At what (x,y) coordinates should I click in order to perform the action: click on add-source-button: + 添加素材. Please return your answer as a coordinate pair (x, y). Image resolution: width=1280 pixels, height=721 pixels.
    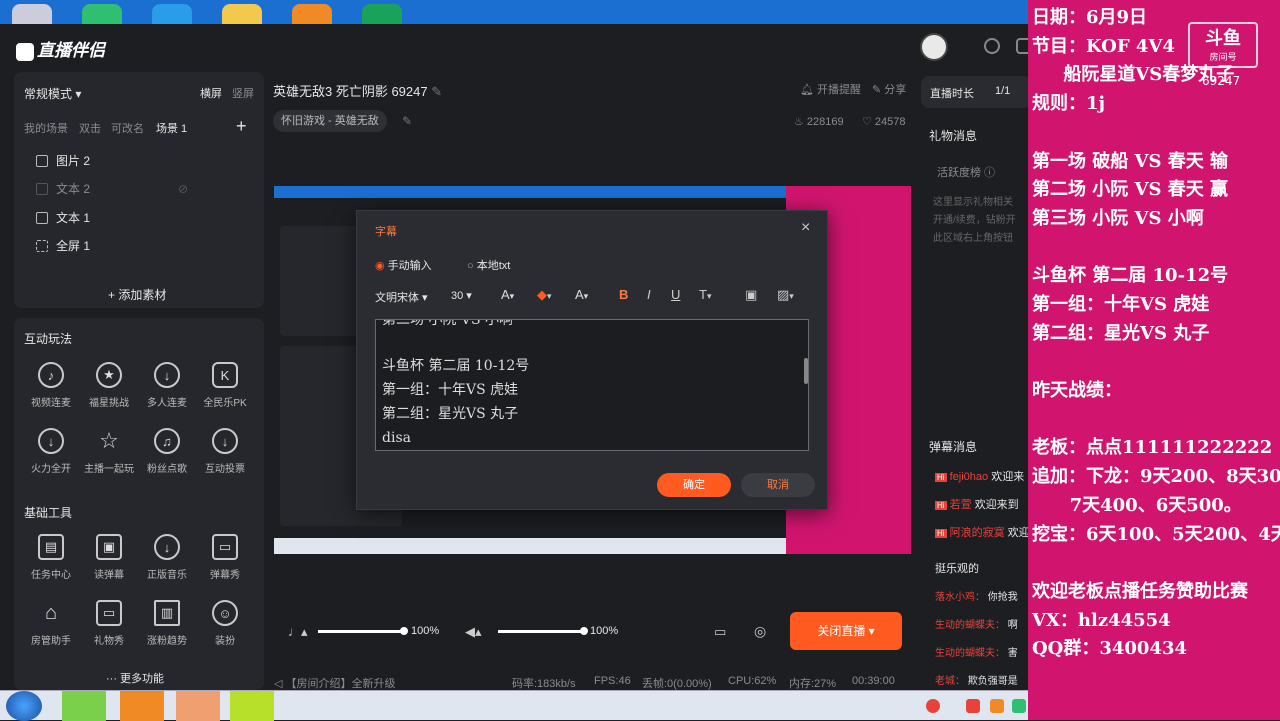
    Looking at the image, I should click on (137, 294).